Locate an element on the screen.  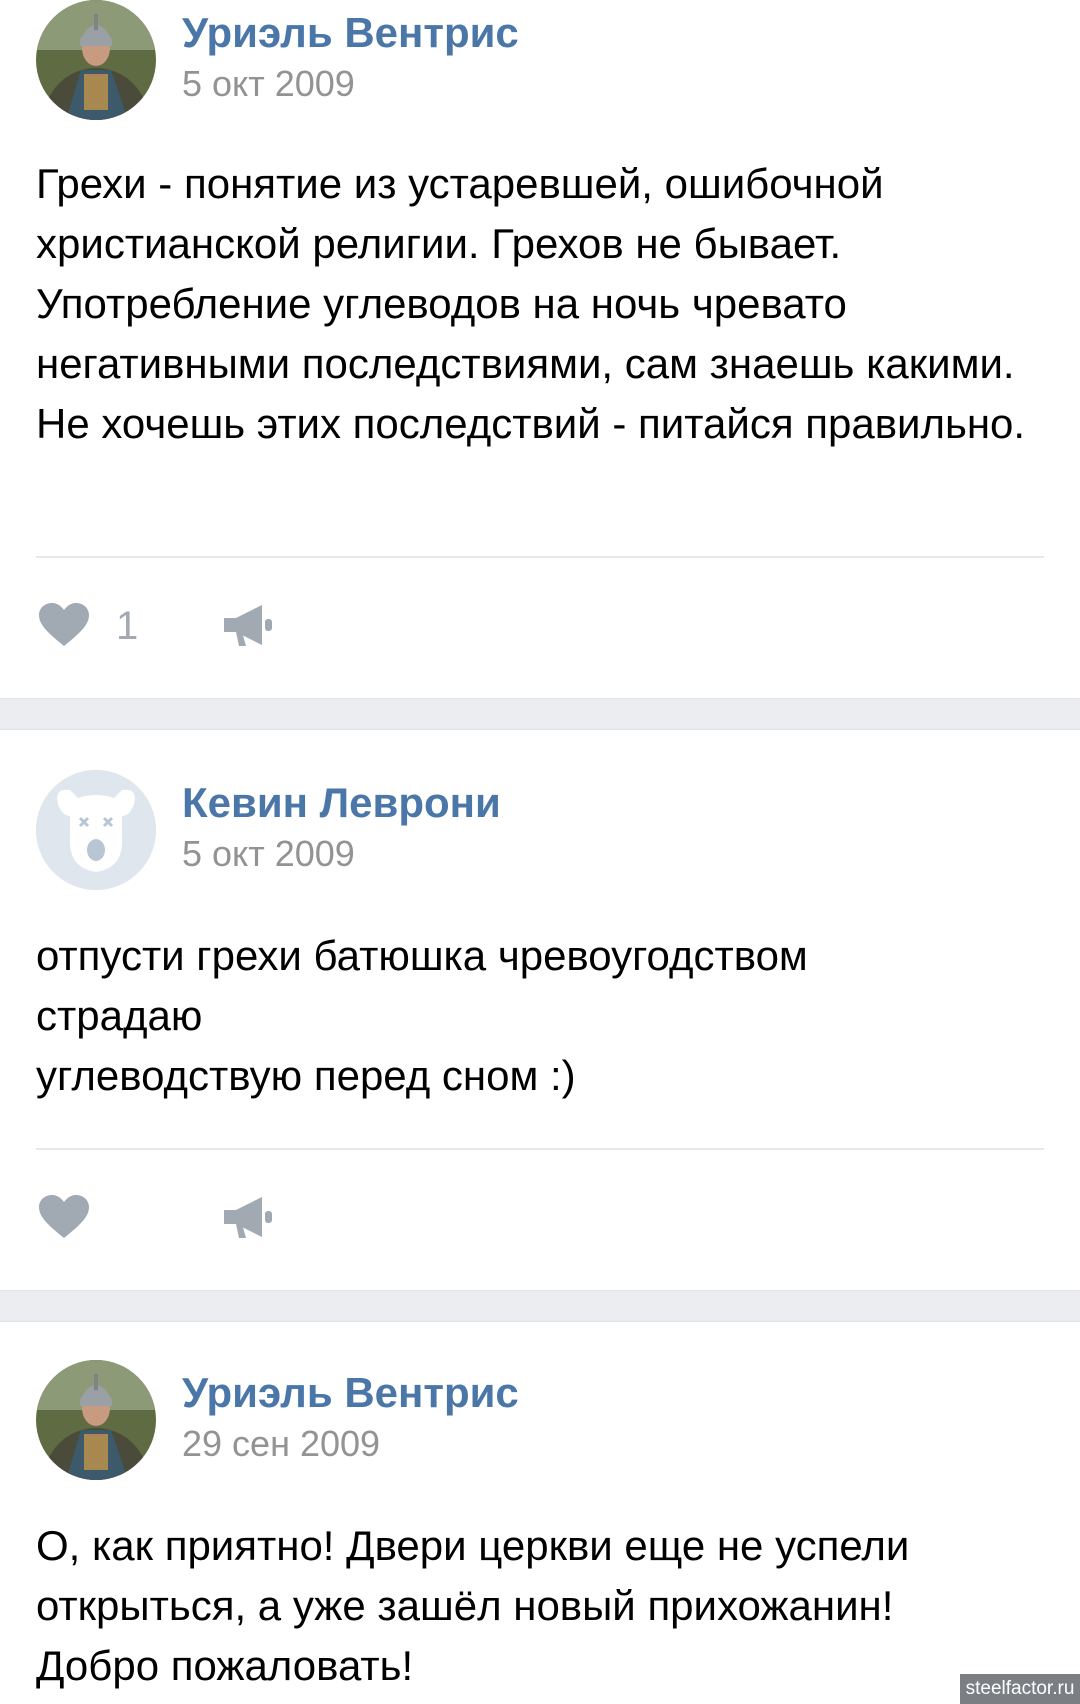
watermark: steelfactor.ru is located at coordinates (1020, 1689).